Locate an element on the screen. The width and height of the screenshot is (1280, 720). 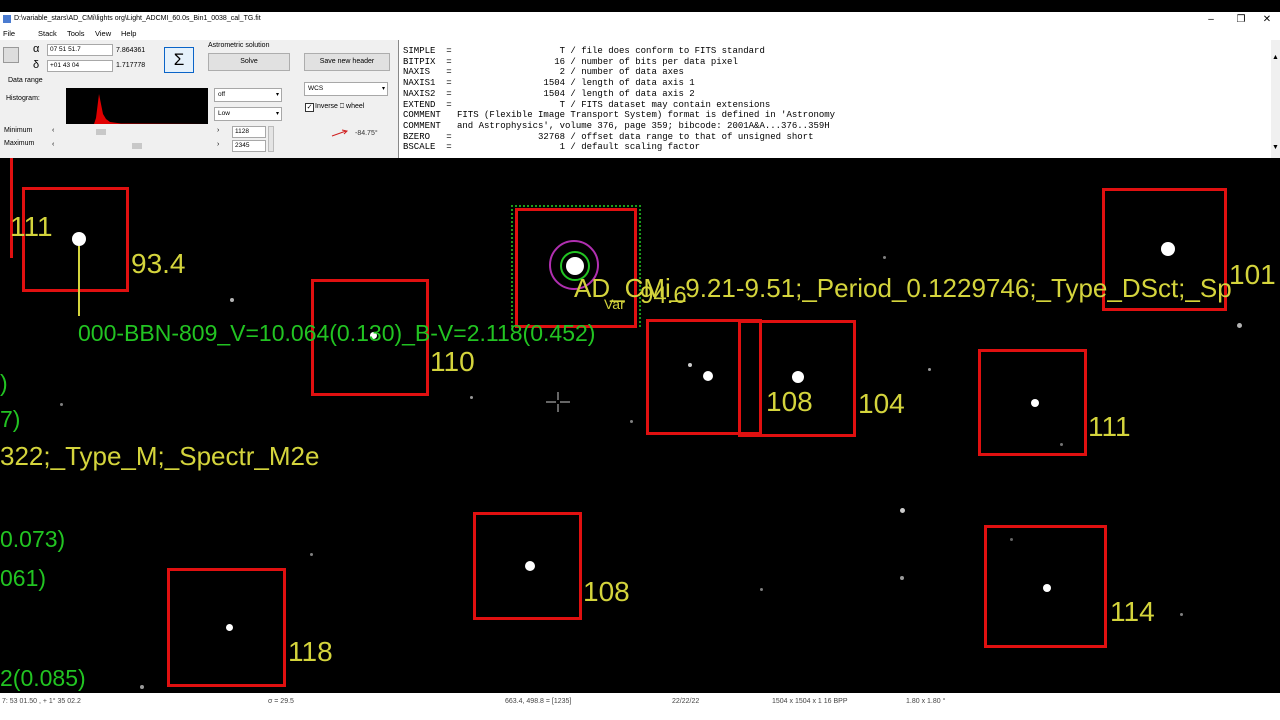
minimize-button: – is located at coordinates (1211, 19).